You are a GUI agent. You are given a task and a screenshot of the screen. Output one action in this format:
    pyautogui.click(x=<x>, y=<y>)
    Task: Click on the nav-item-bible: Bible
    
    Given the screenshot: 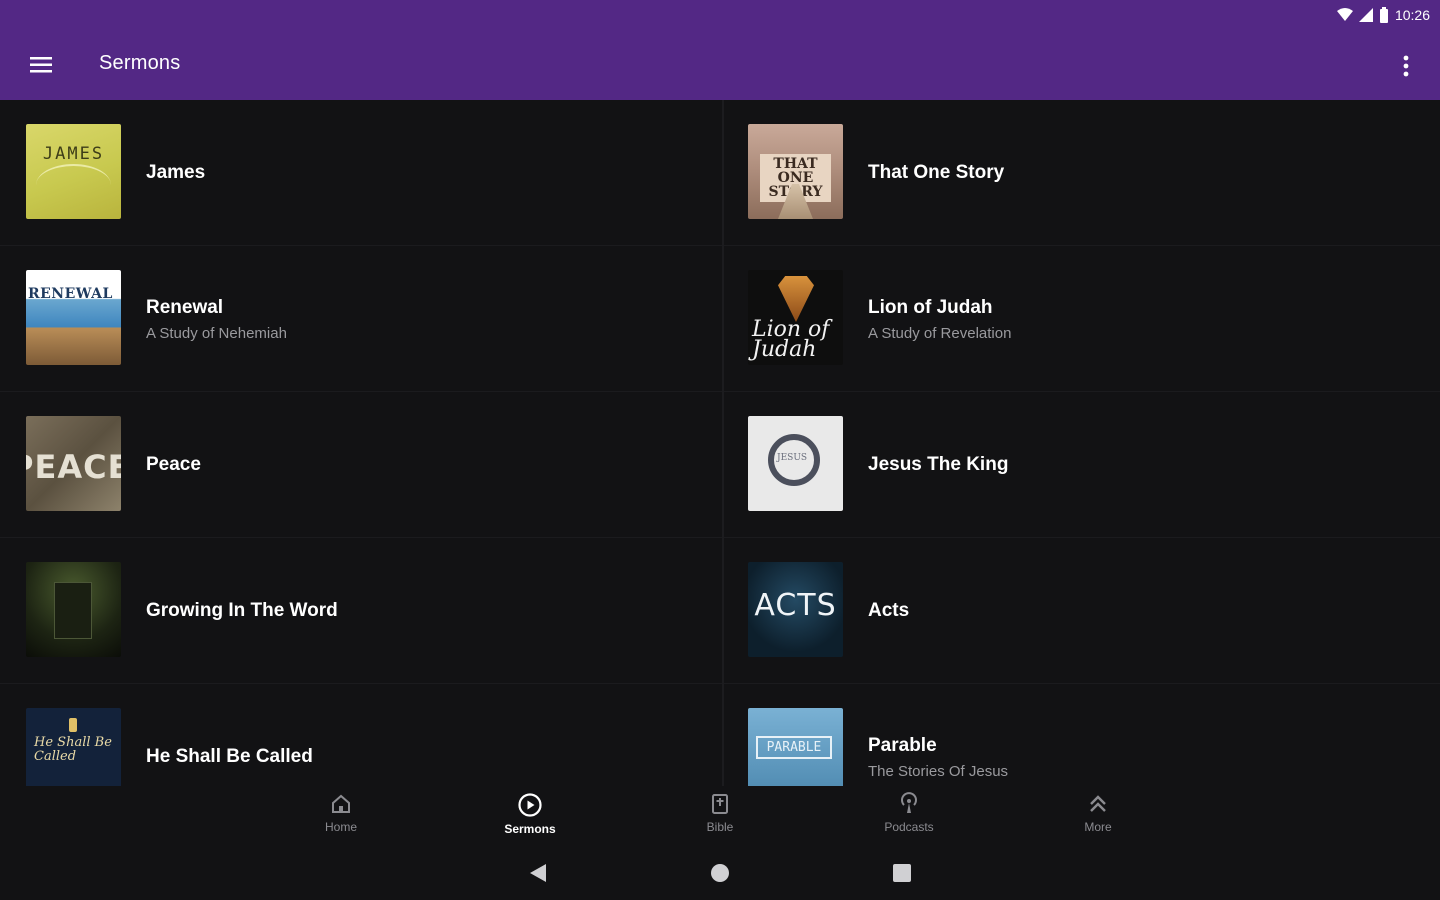 What is the action you would take?
    pyautogui.click(x=720, y=813)
    